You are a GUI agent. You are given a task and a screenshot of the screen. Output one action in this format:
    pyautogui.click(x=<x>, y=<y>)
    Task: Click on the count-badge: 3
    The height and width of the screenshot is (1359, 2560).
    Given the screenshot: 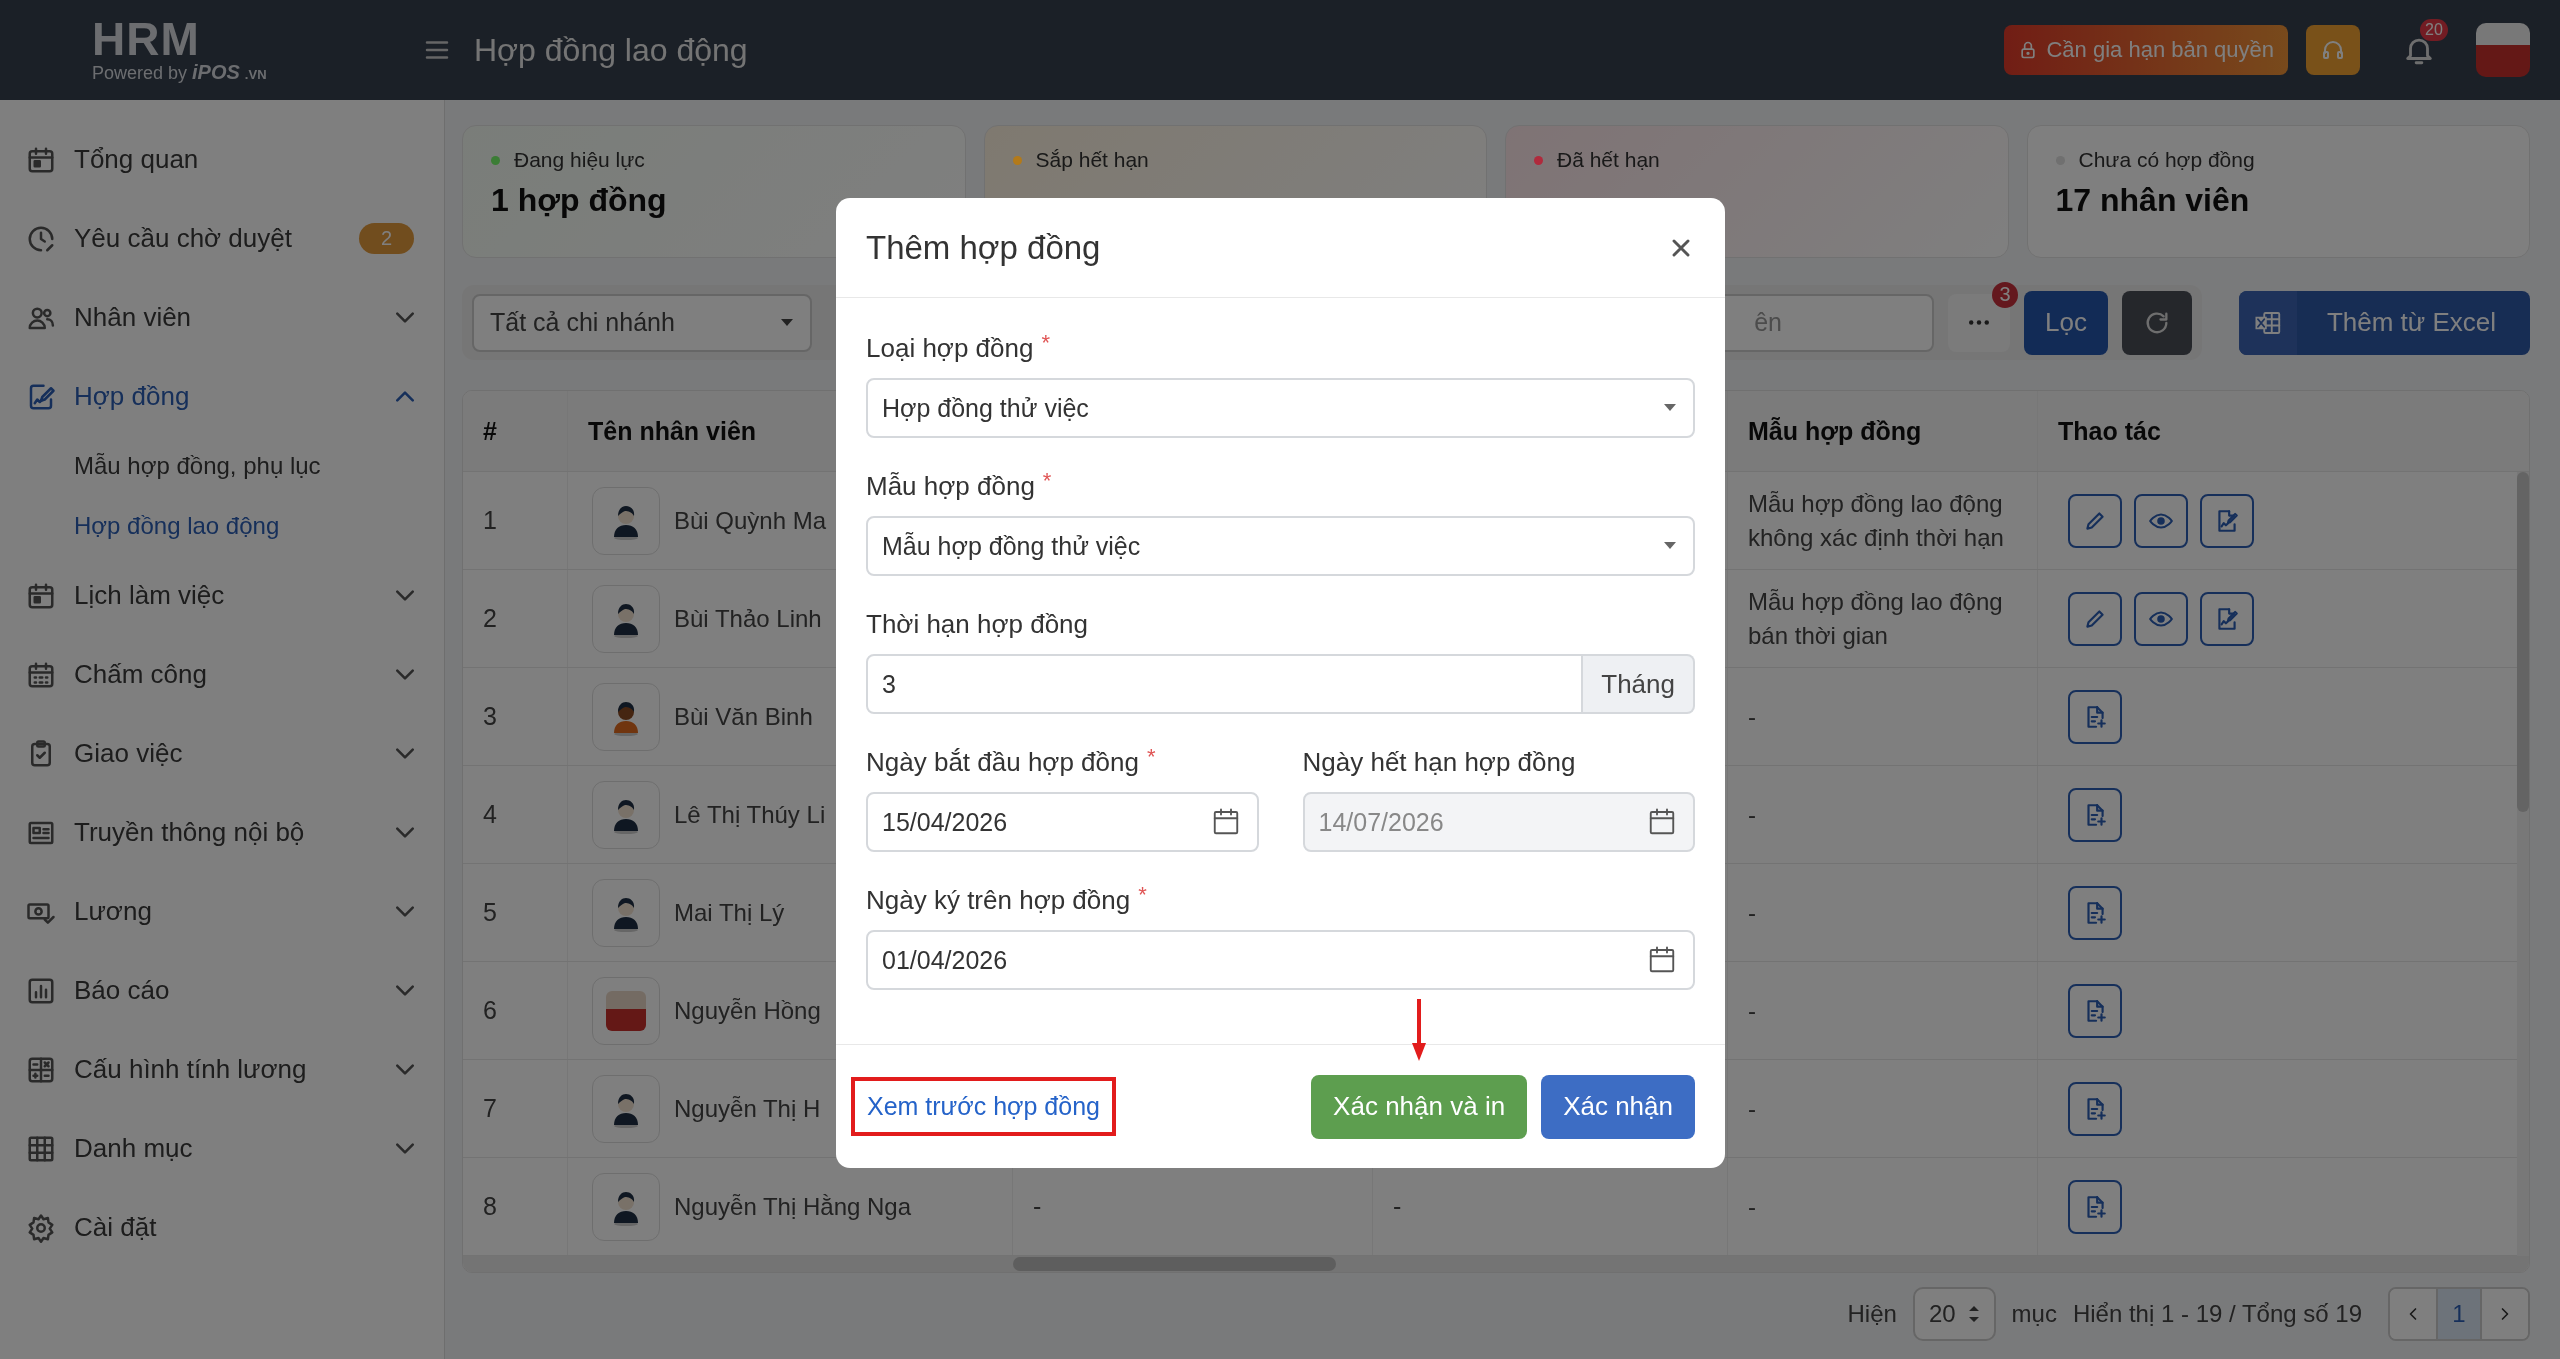 What is the action you would take?
    pyautogui.click(x=2005, y=294)
    